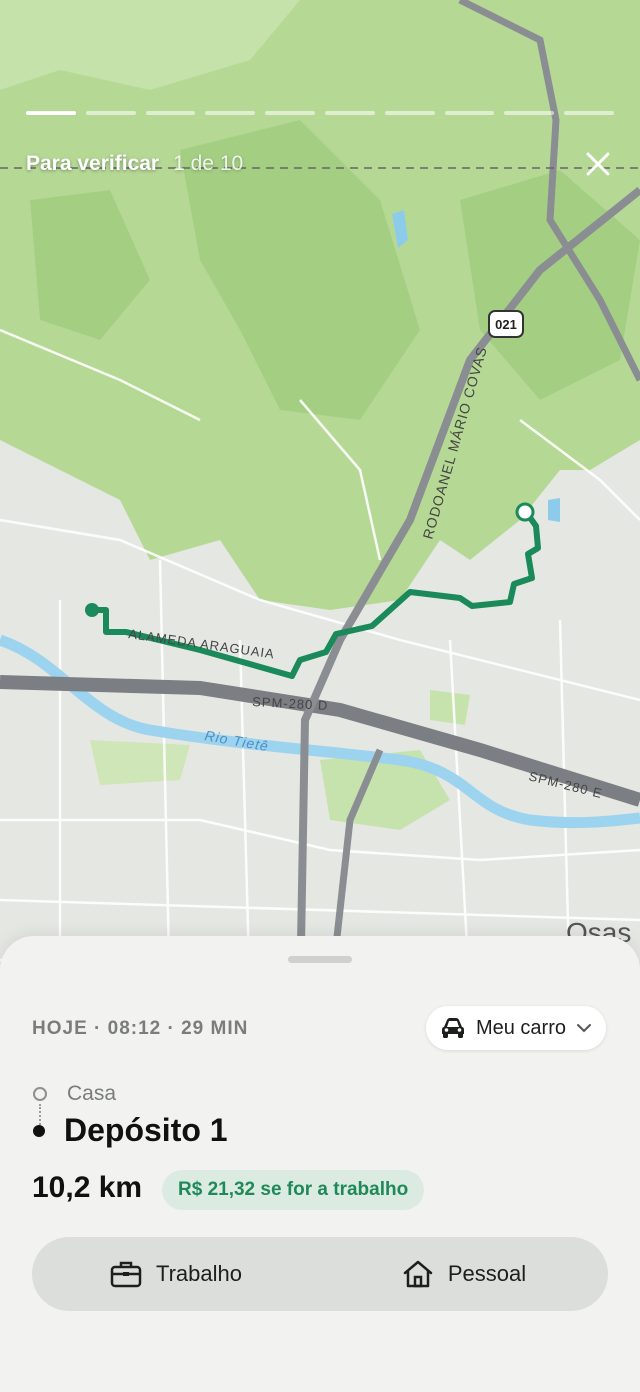  I want to click on close-icon, so click(598, 164).